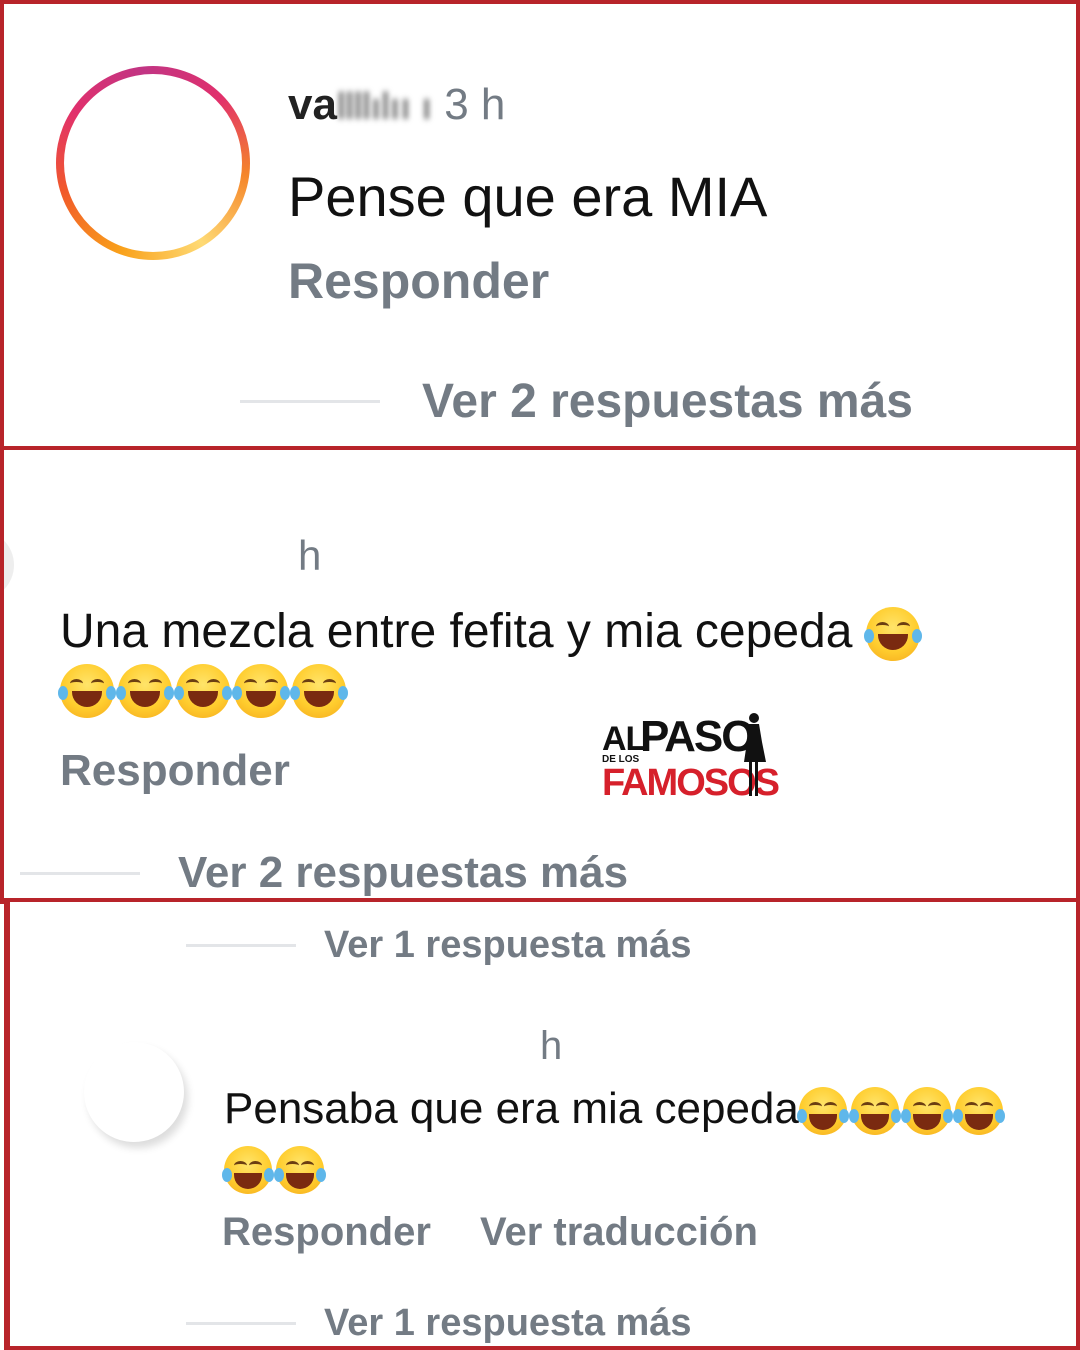 This screenshot has height=1350, width=1080. Describe the element at coordinates (475, 104) in the screenshot. I see `comment-time: 3 h` at that location.